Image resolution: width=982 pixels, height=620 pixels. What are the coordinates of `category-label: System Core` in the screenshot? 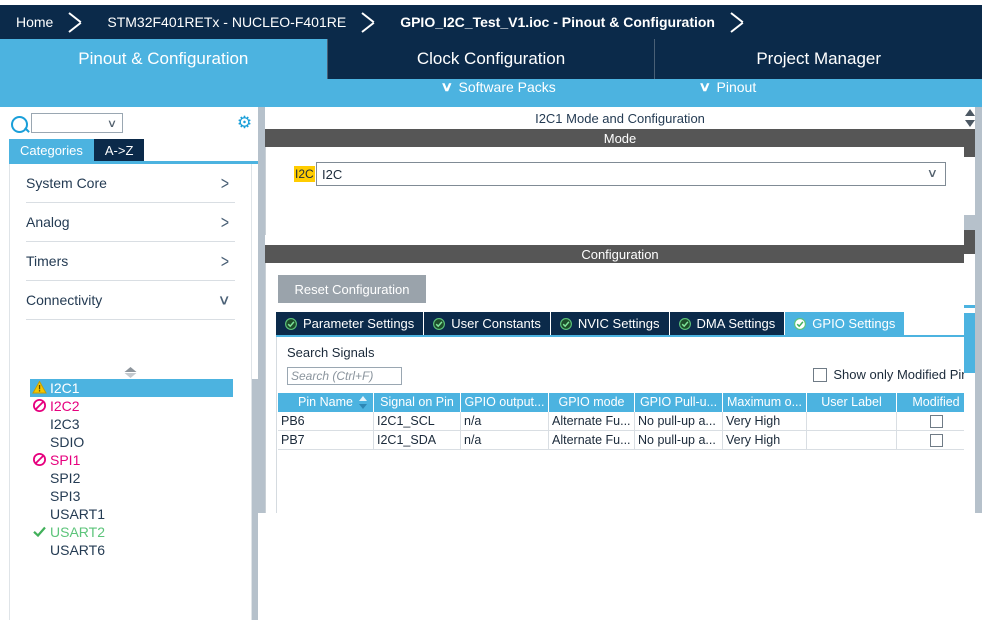 It's located at (66, 183).